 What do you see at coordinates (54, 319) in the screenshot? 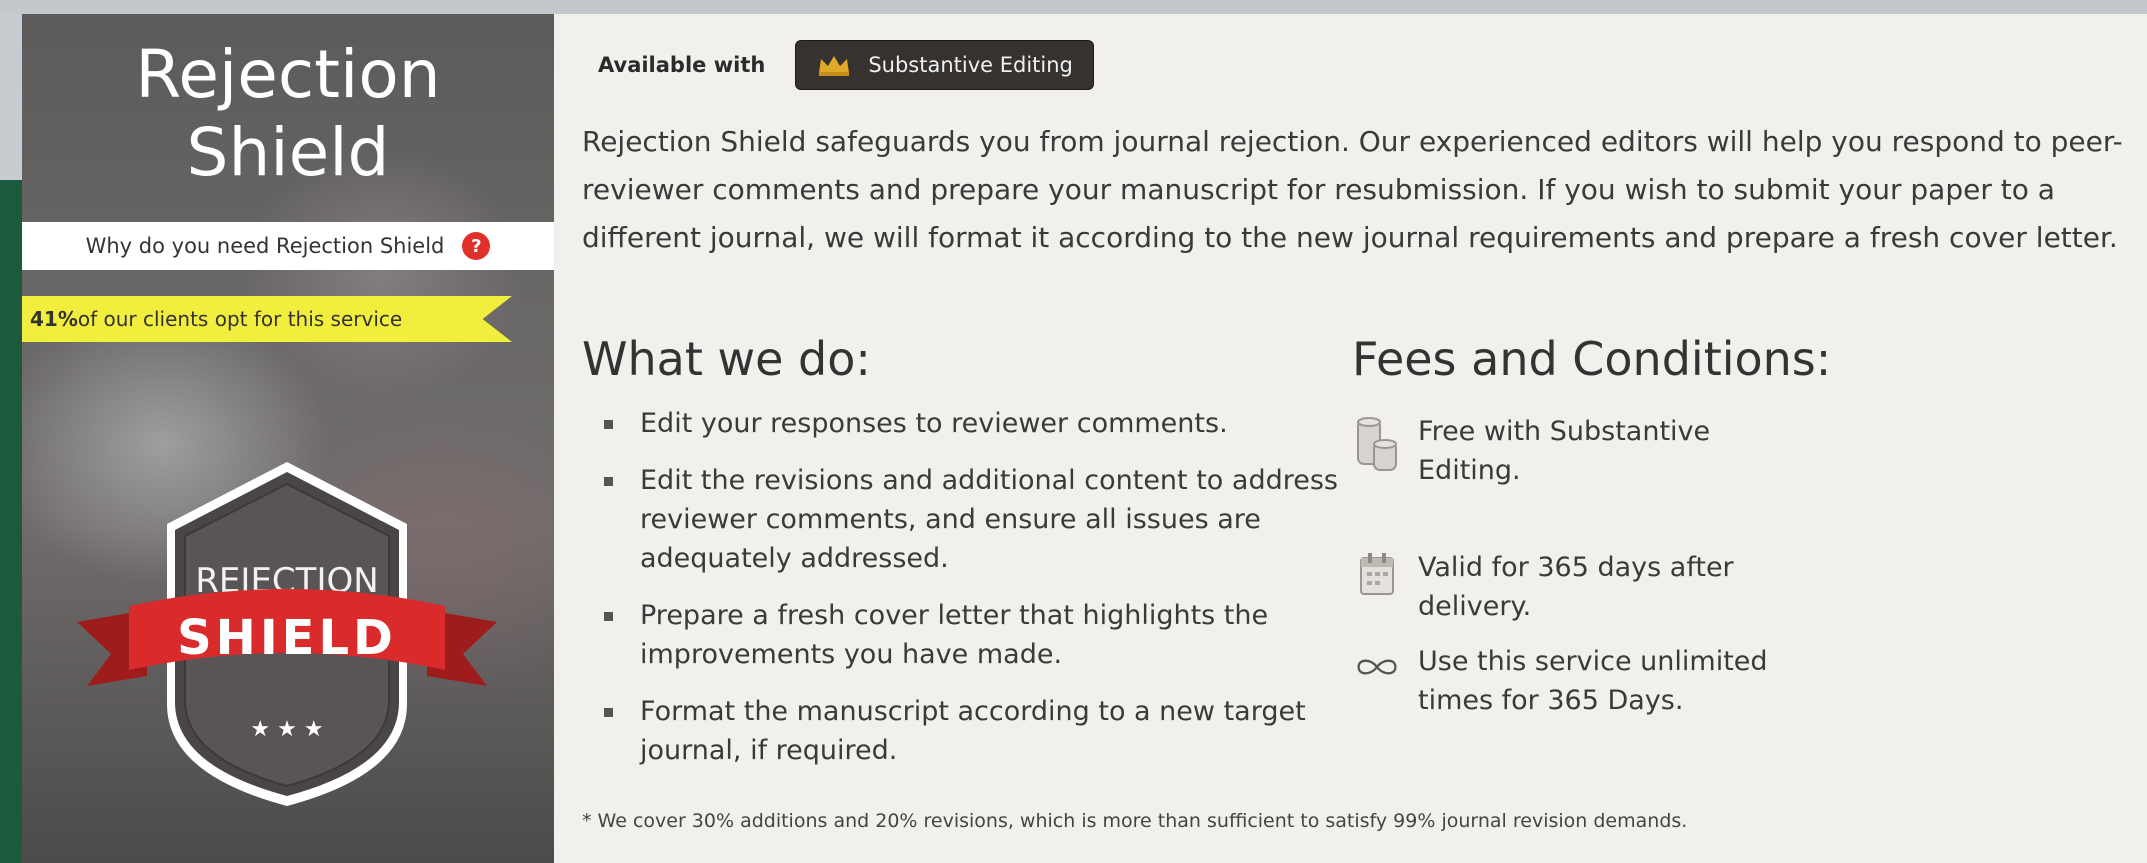
I see `ribbon-percent: 41%` at bounding box center [54, 319].